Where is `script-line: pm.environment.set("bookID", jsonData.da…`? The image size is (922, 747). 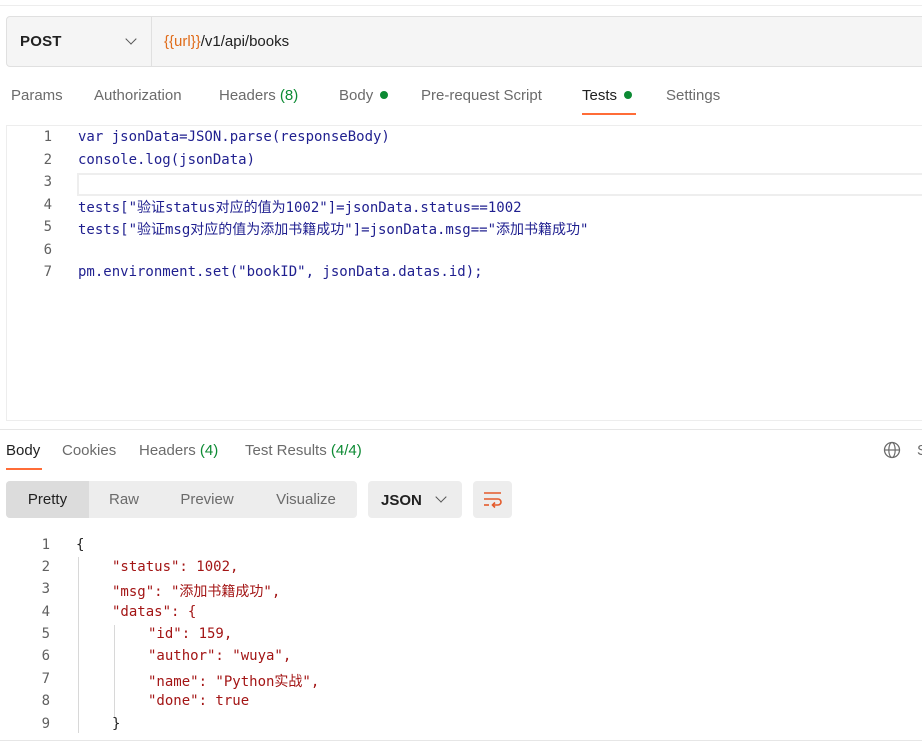
script-line: pm.environment.set("bookID", jsonData.da… is located at coordinates (280, 272).